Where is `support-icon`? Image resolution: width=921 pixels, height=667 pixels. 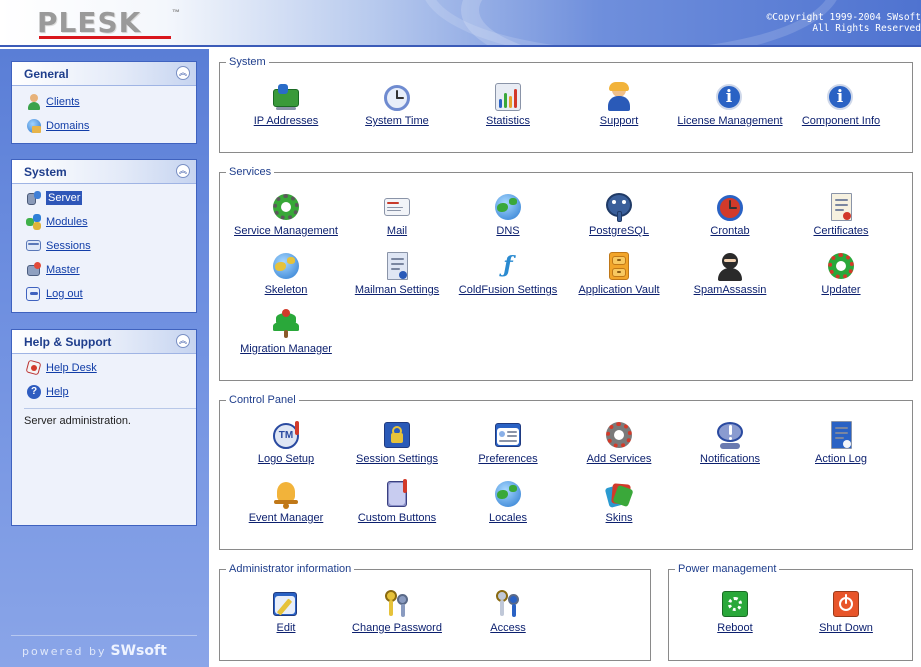 support-icon is located at coordinates (619, 97).